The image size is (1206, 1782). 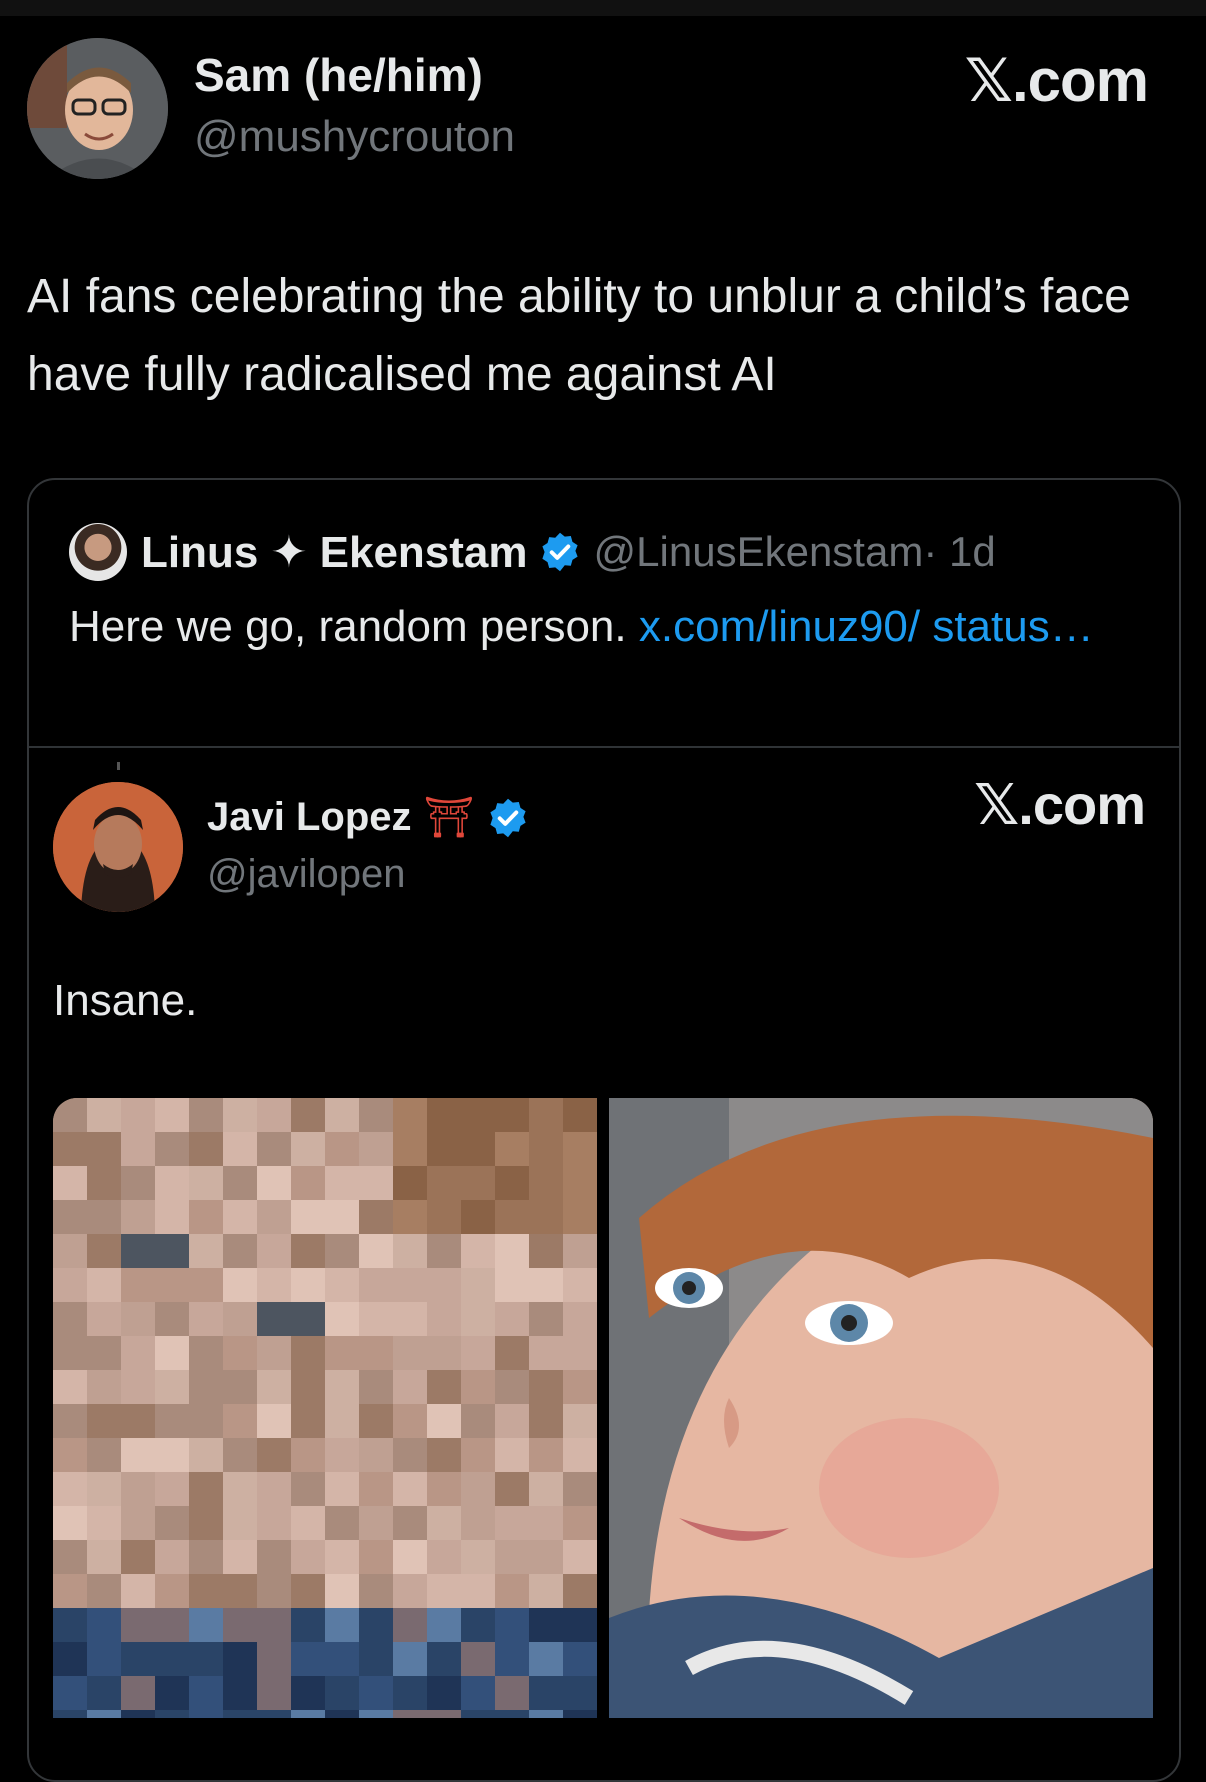 I want to click on quote-author-handle: @LinusEkenstam, so click(x=759, y=552).